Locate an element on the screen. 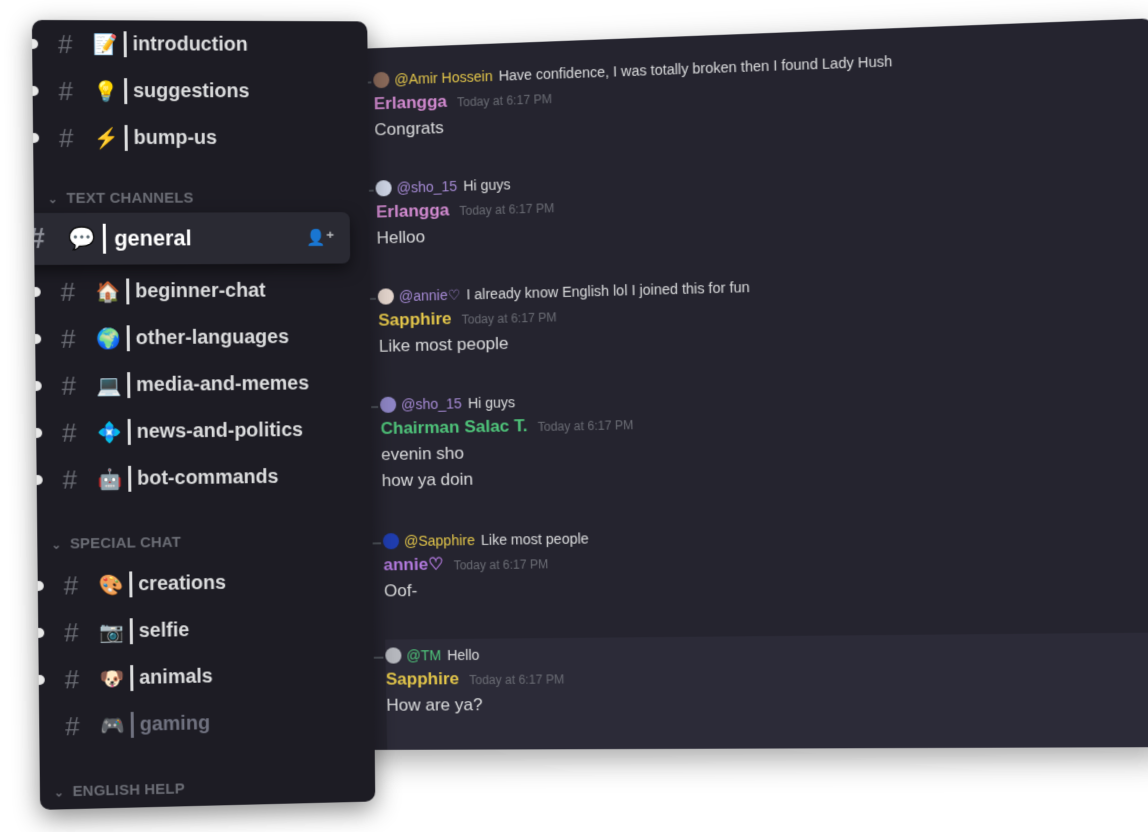  channel-beginner-chat: # 🏠 beginner-chat is located at coordinates (149, 291).